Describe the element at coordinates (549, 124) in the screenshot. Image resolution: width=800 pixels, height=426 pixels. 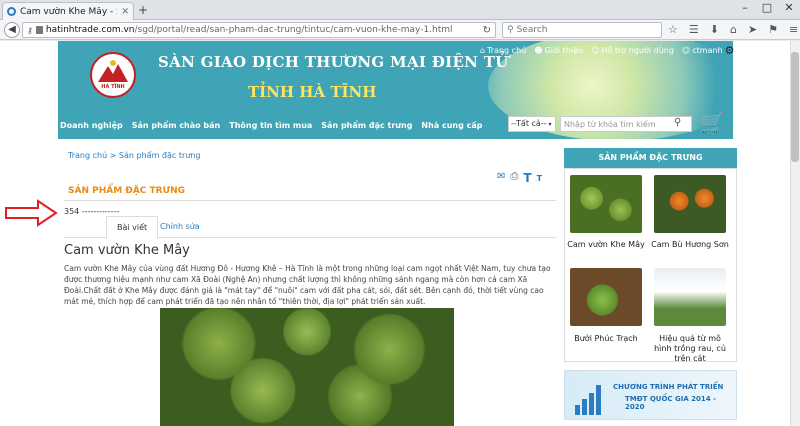
I see `chevron-down-icon: ▾` at that location.